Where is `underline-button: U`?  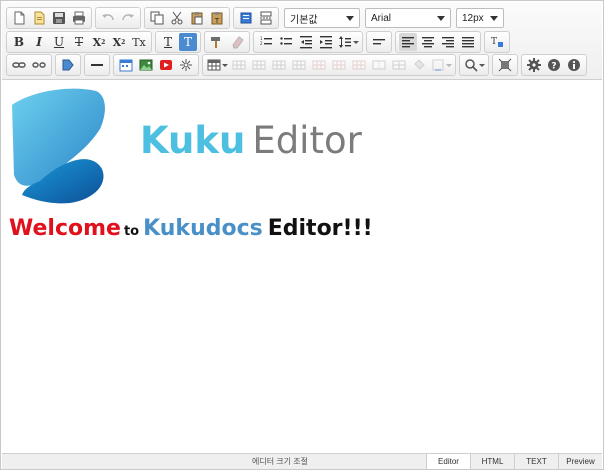 underline-button: U is located at coordinates (59, 42).